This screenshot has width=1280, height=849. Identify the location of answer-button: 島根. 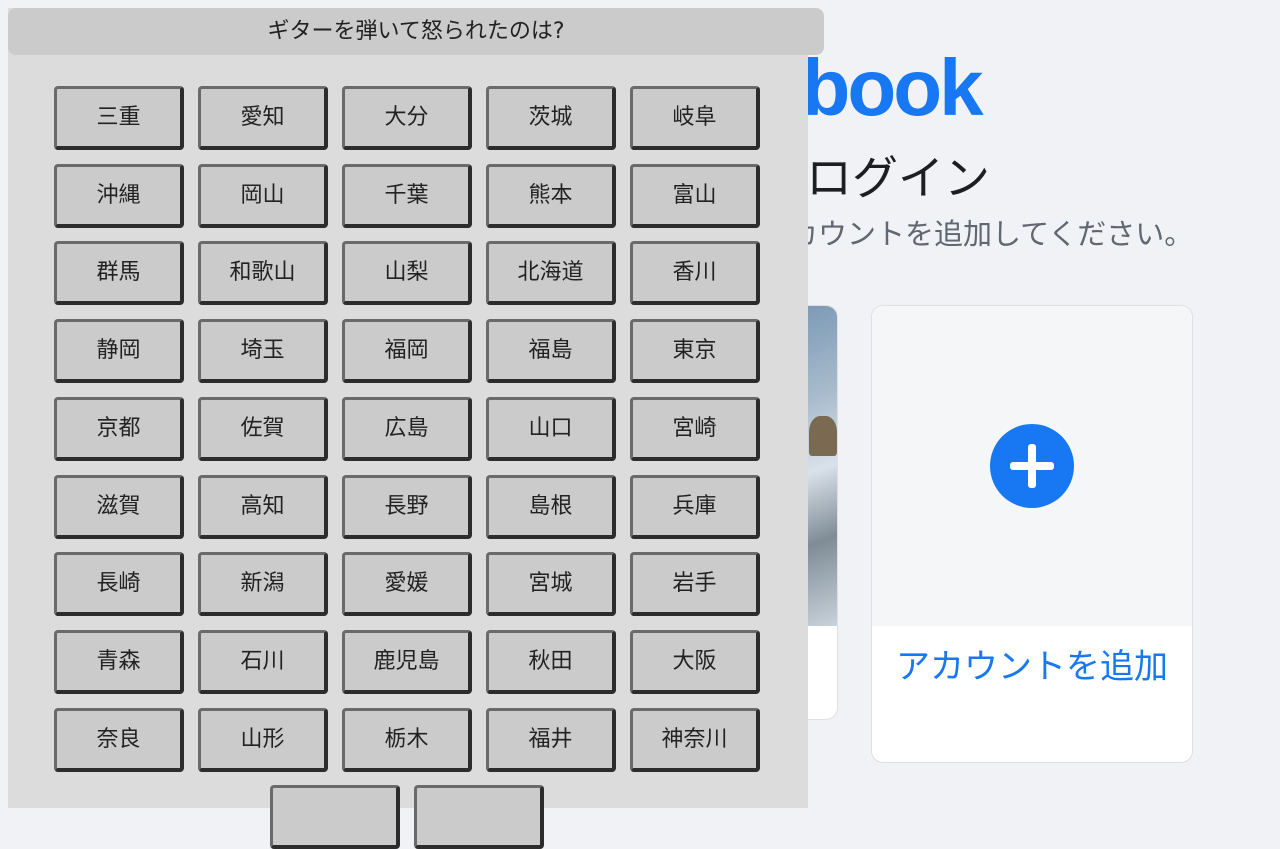
(551, 507).